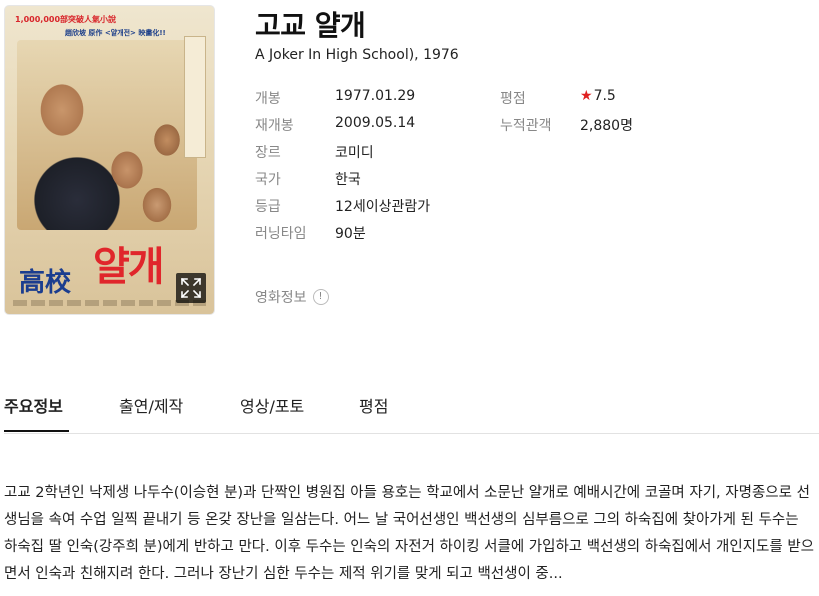 The image size is (819, 596). What do you see at coordinates (107, 135) in the screenshot?
I see `poster-image` at bounding box center [107, 135].